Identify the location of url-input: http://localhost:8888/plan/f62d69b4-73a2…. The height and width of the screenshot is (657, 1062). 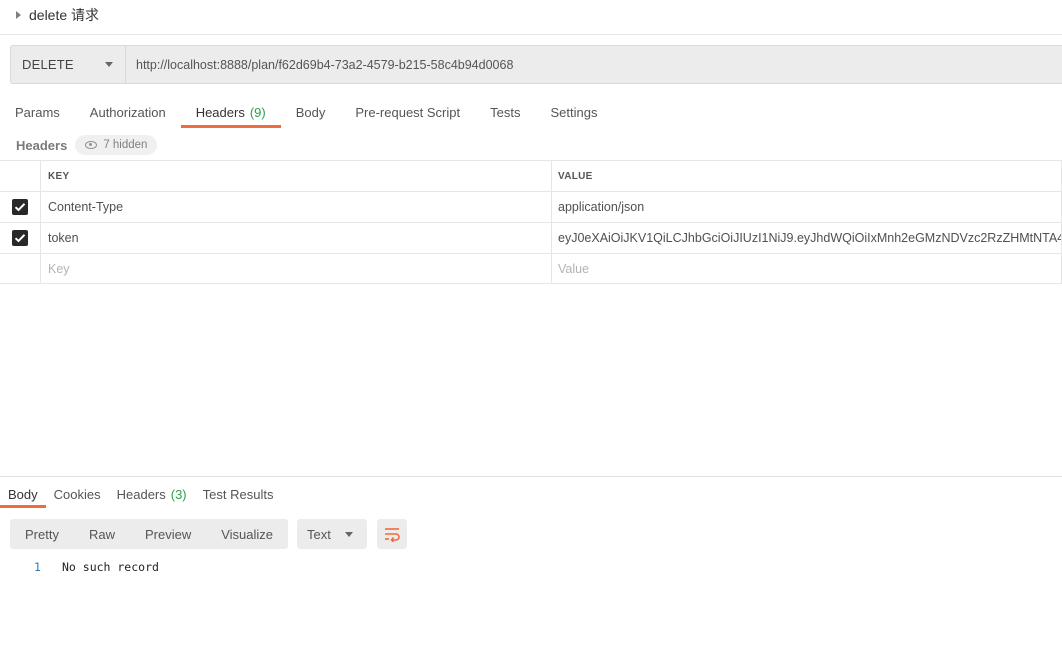
(594, 64).